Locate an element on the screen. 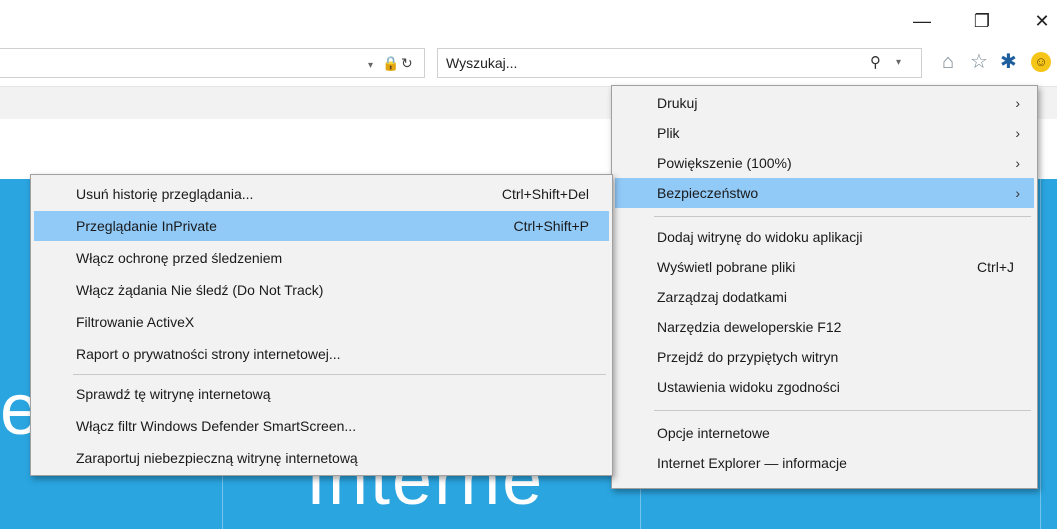 The image size is (1057, 529). menu-item-manage-addons: Zarządzaj dodatkami is located at coordinates (824, 297).